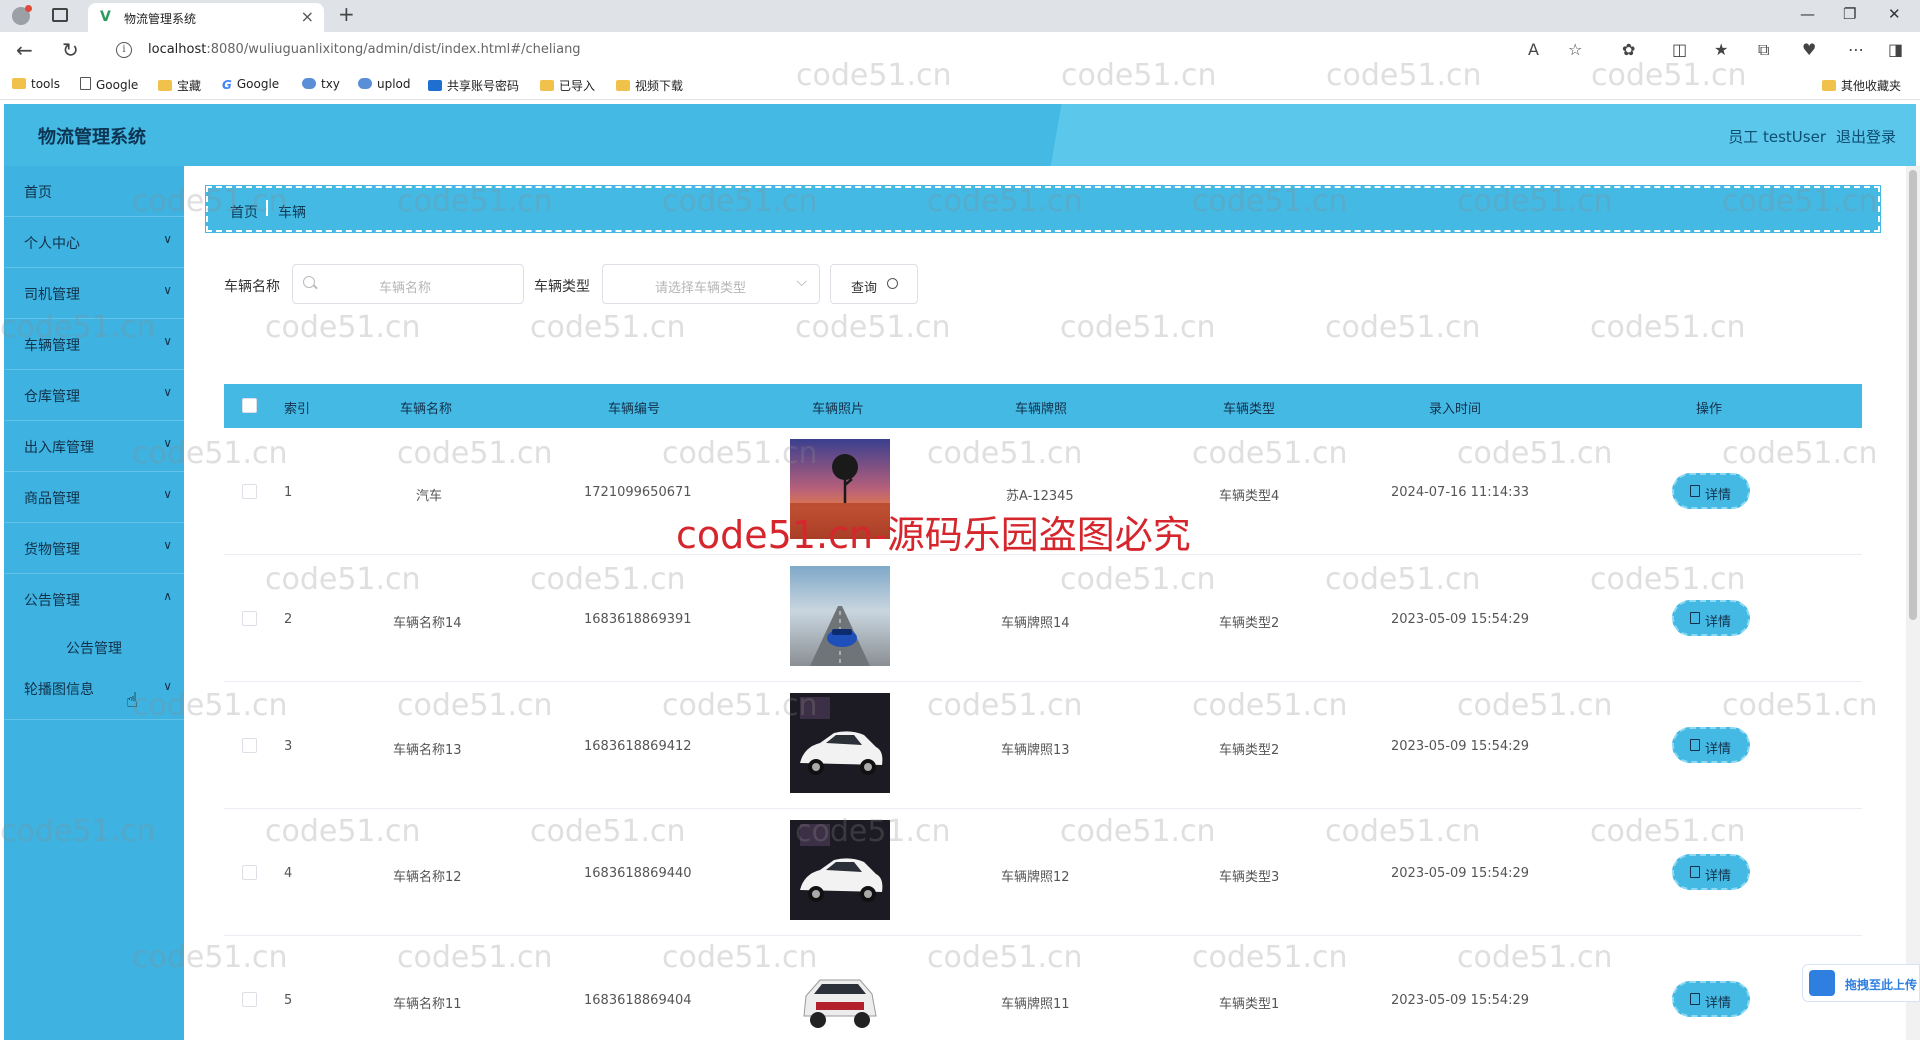 This screenshot has width=1920, height=1040. What do you see at coordinates (94, 497) in the screenshot?
I see `sidebar-item-goods-management: 商品管理 ∨` at bounding box center [94, 497].